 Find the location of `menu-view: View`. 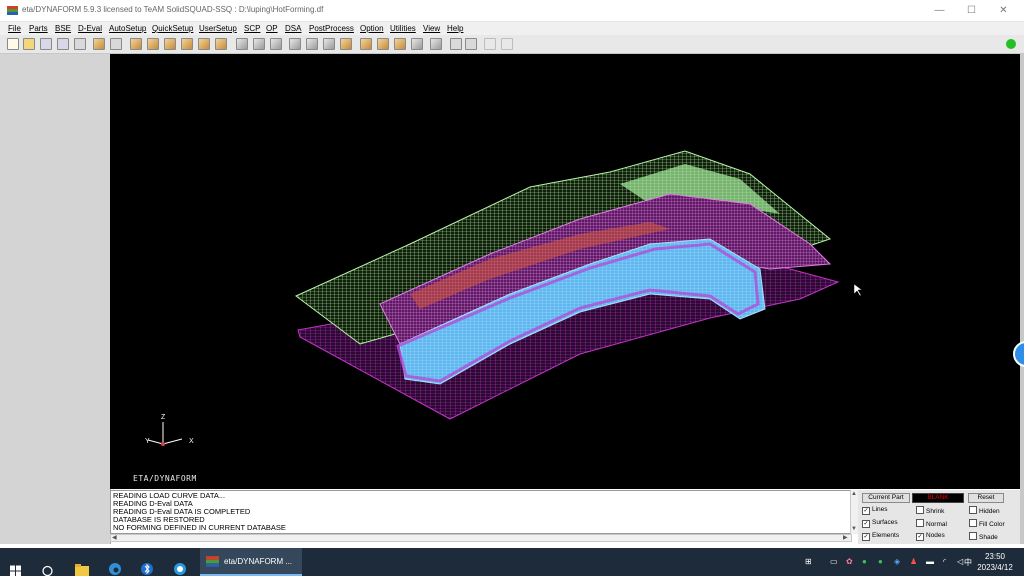

menu-view: View is located at coordinates (431, 28).